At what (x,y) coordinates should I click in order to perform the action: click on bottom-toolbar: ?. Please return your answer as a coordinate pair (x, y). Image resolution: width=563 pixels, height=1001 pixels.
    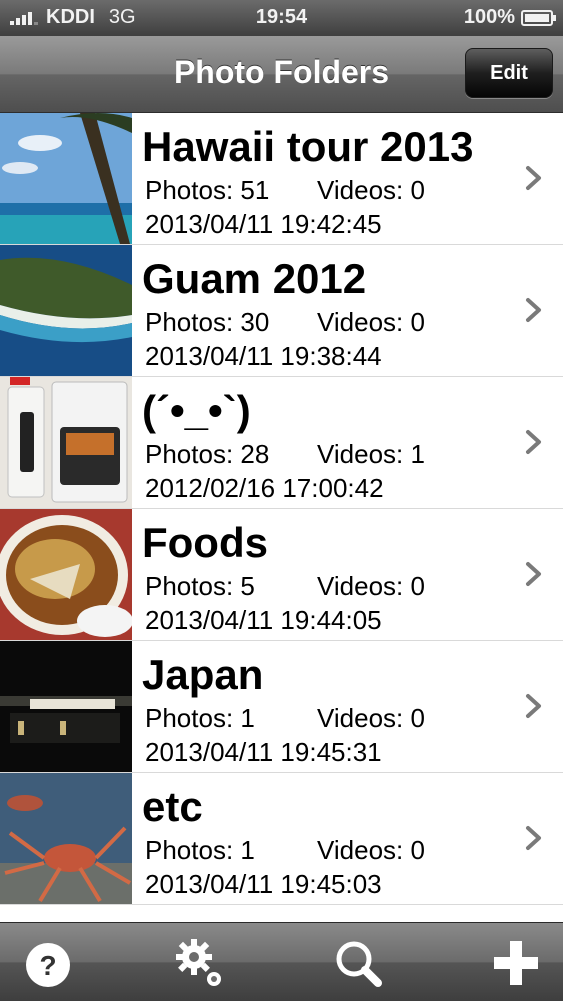
    Looking at the image, I should click on (281, 961).